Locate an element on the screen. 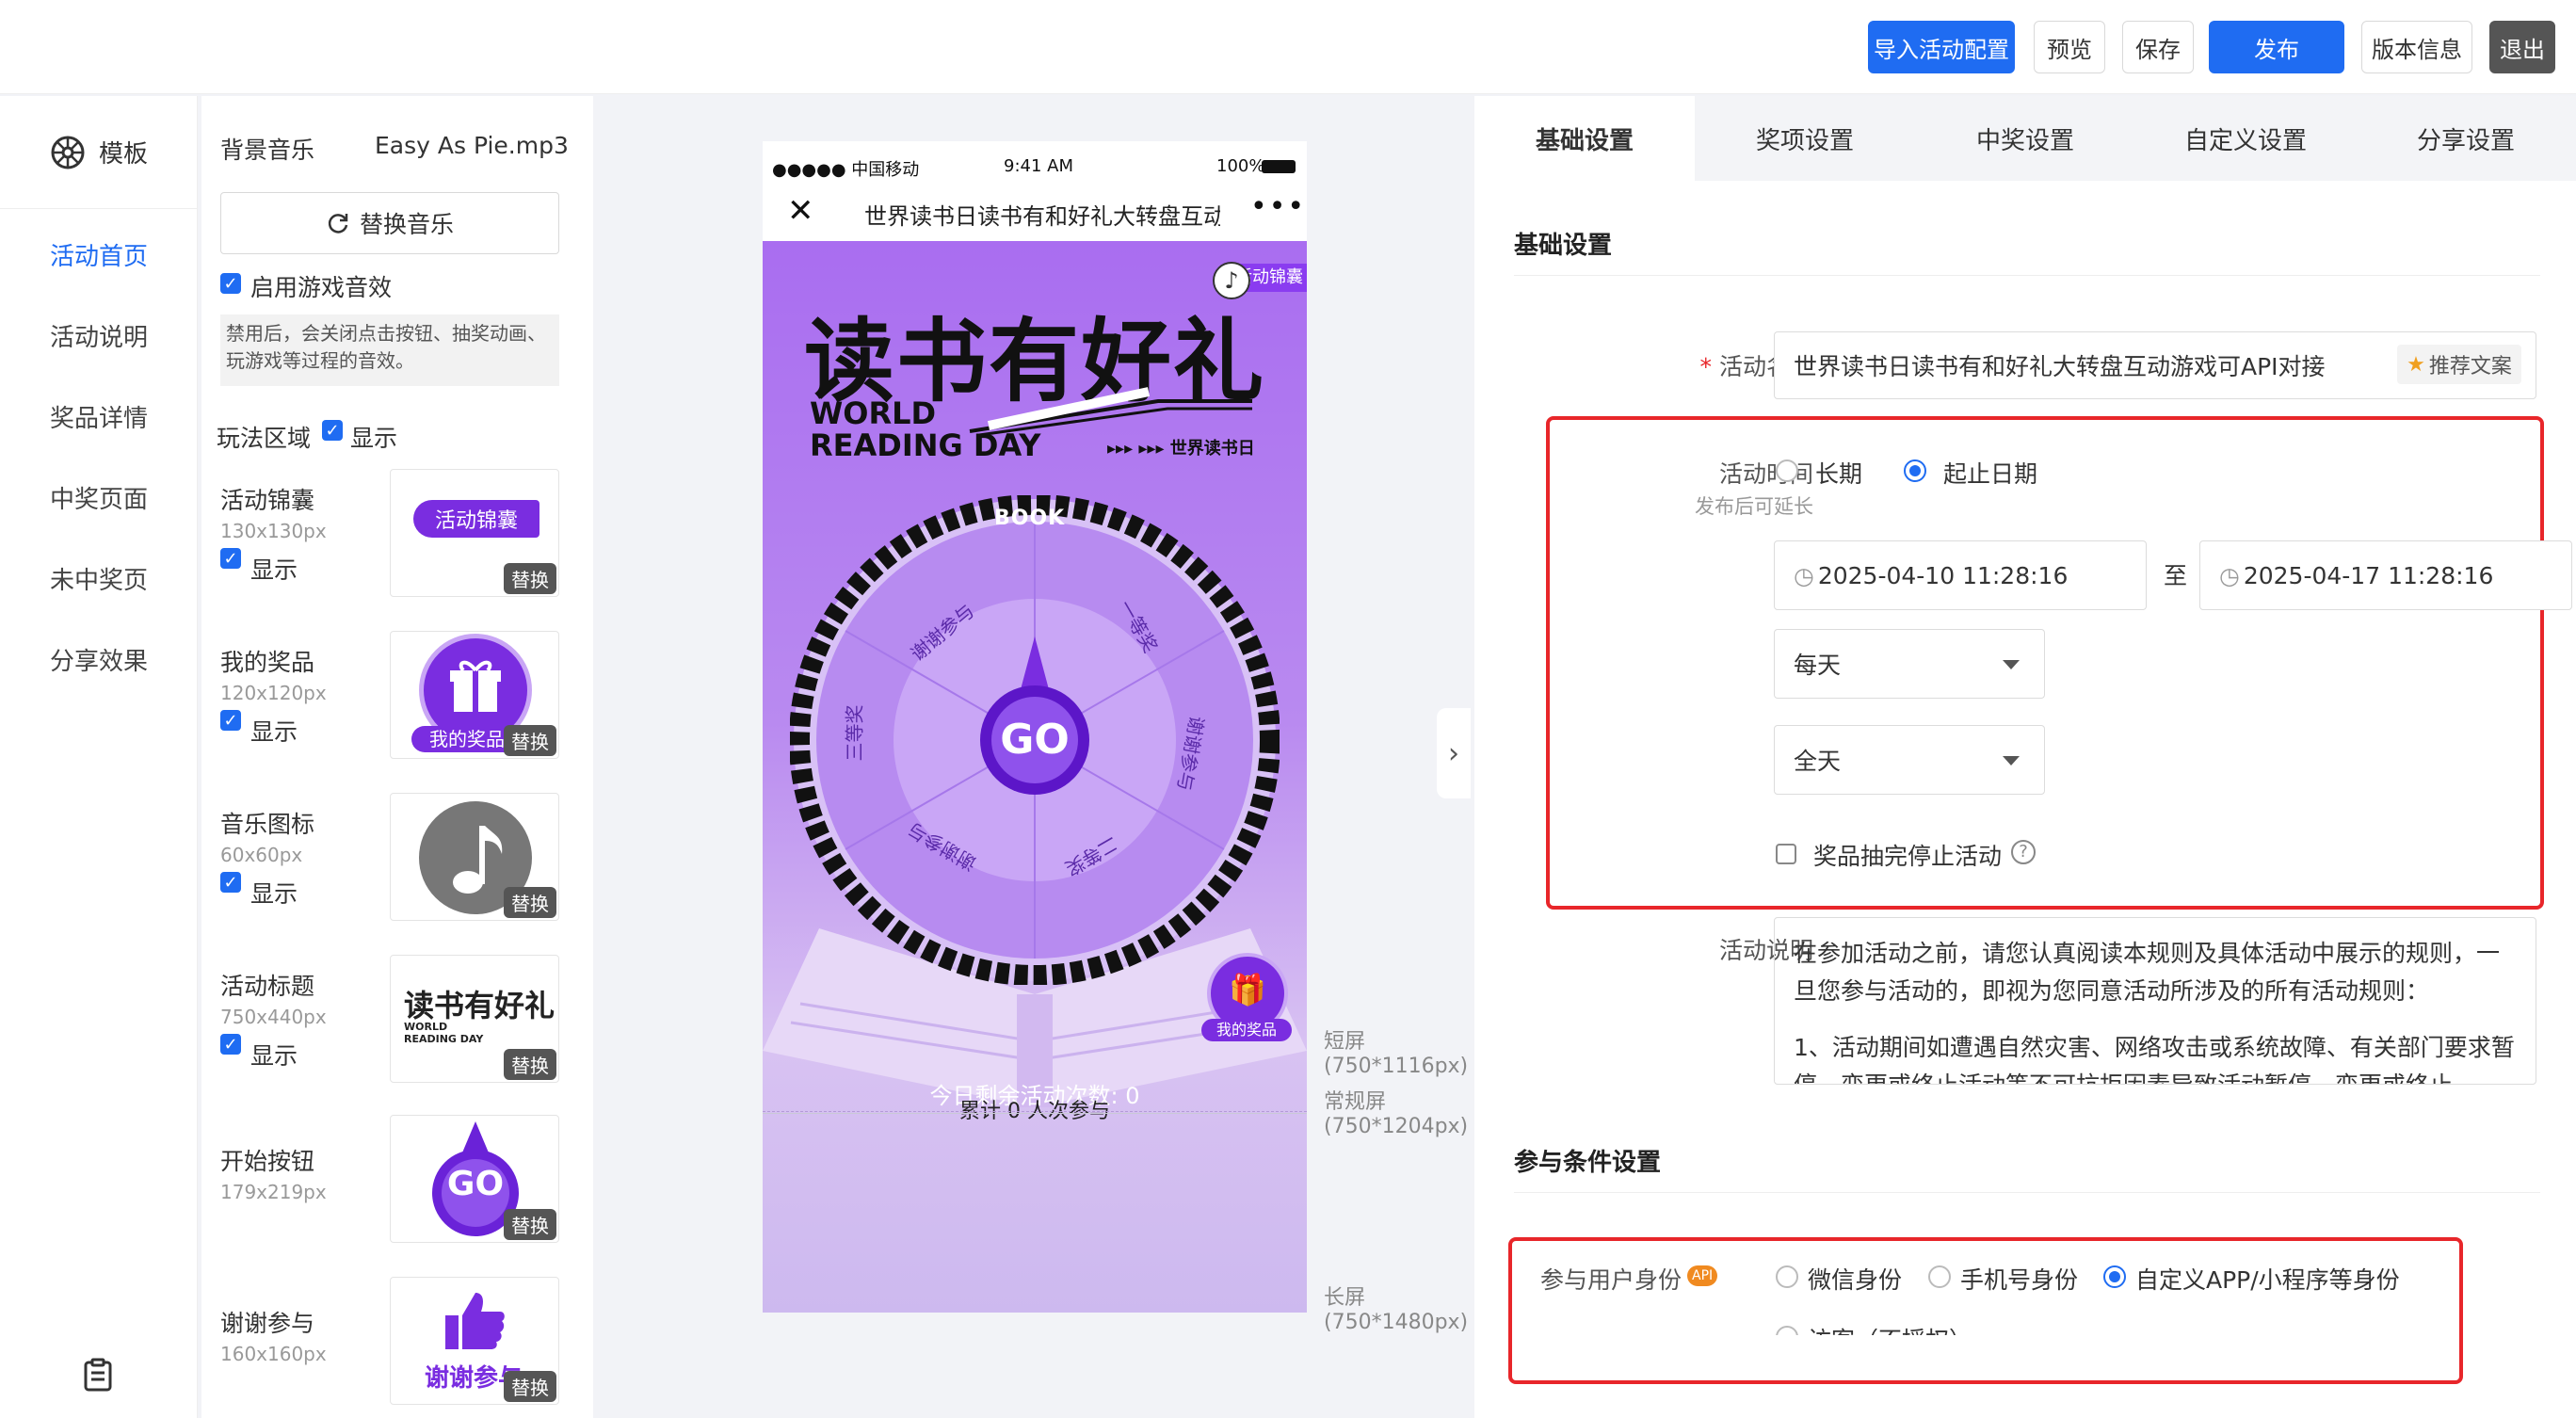 This screenshot has width=2576, height=1418. close-icon: ✕ is located at coordinates (800, 211).